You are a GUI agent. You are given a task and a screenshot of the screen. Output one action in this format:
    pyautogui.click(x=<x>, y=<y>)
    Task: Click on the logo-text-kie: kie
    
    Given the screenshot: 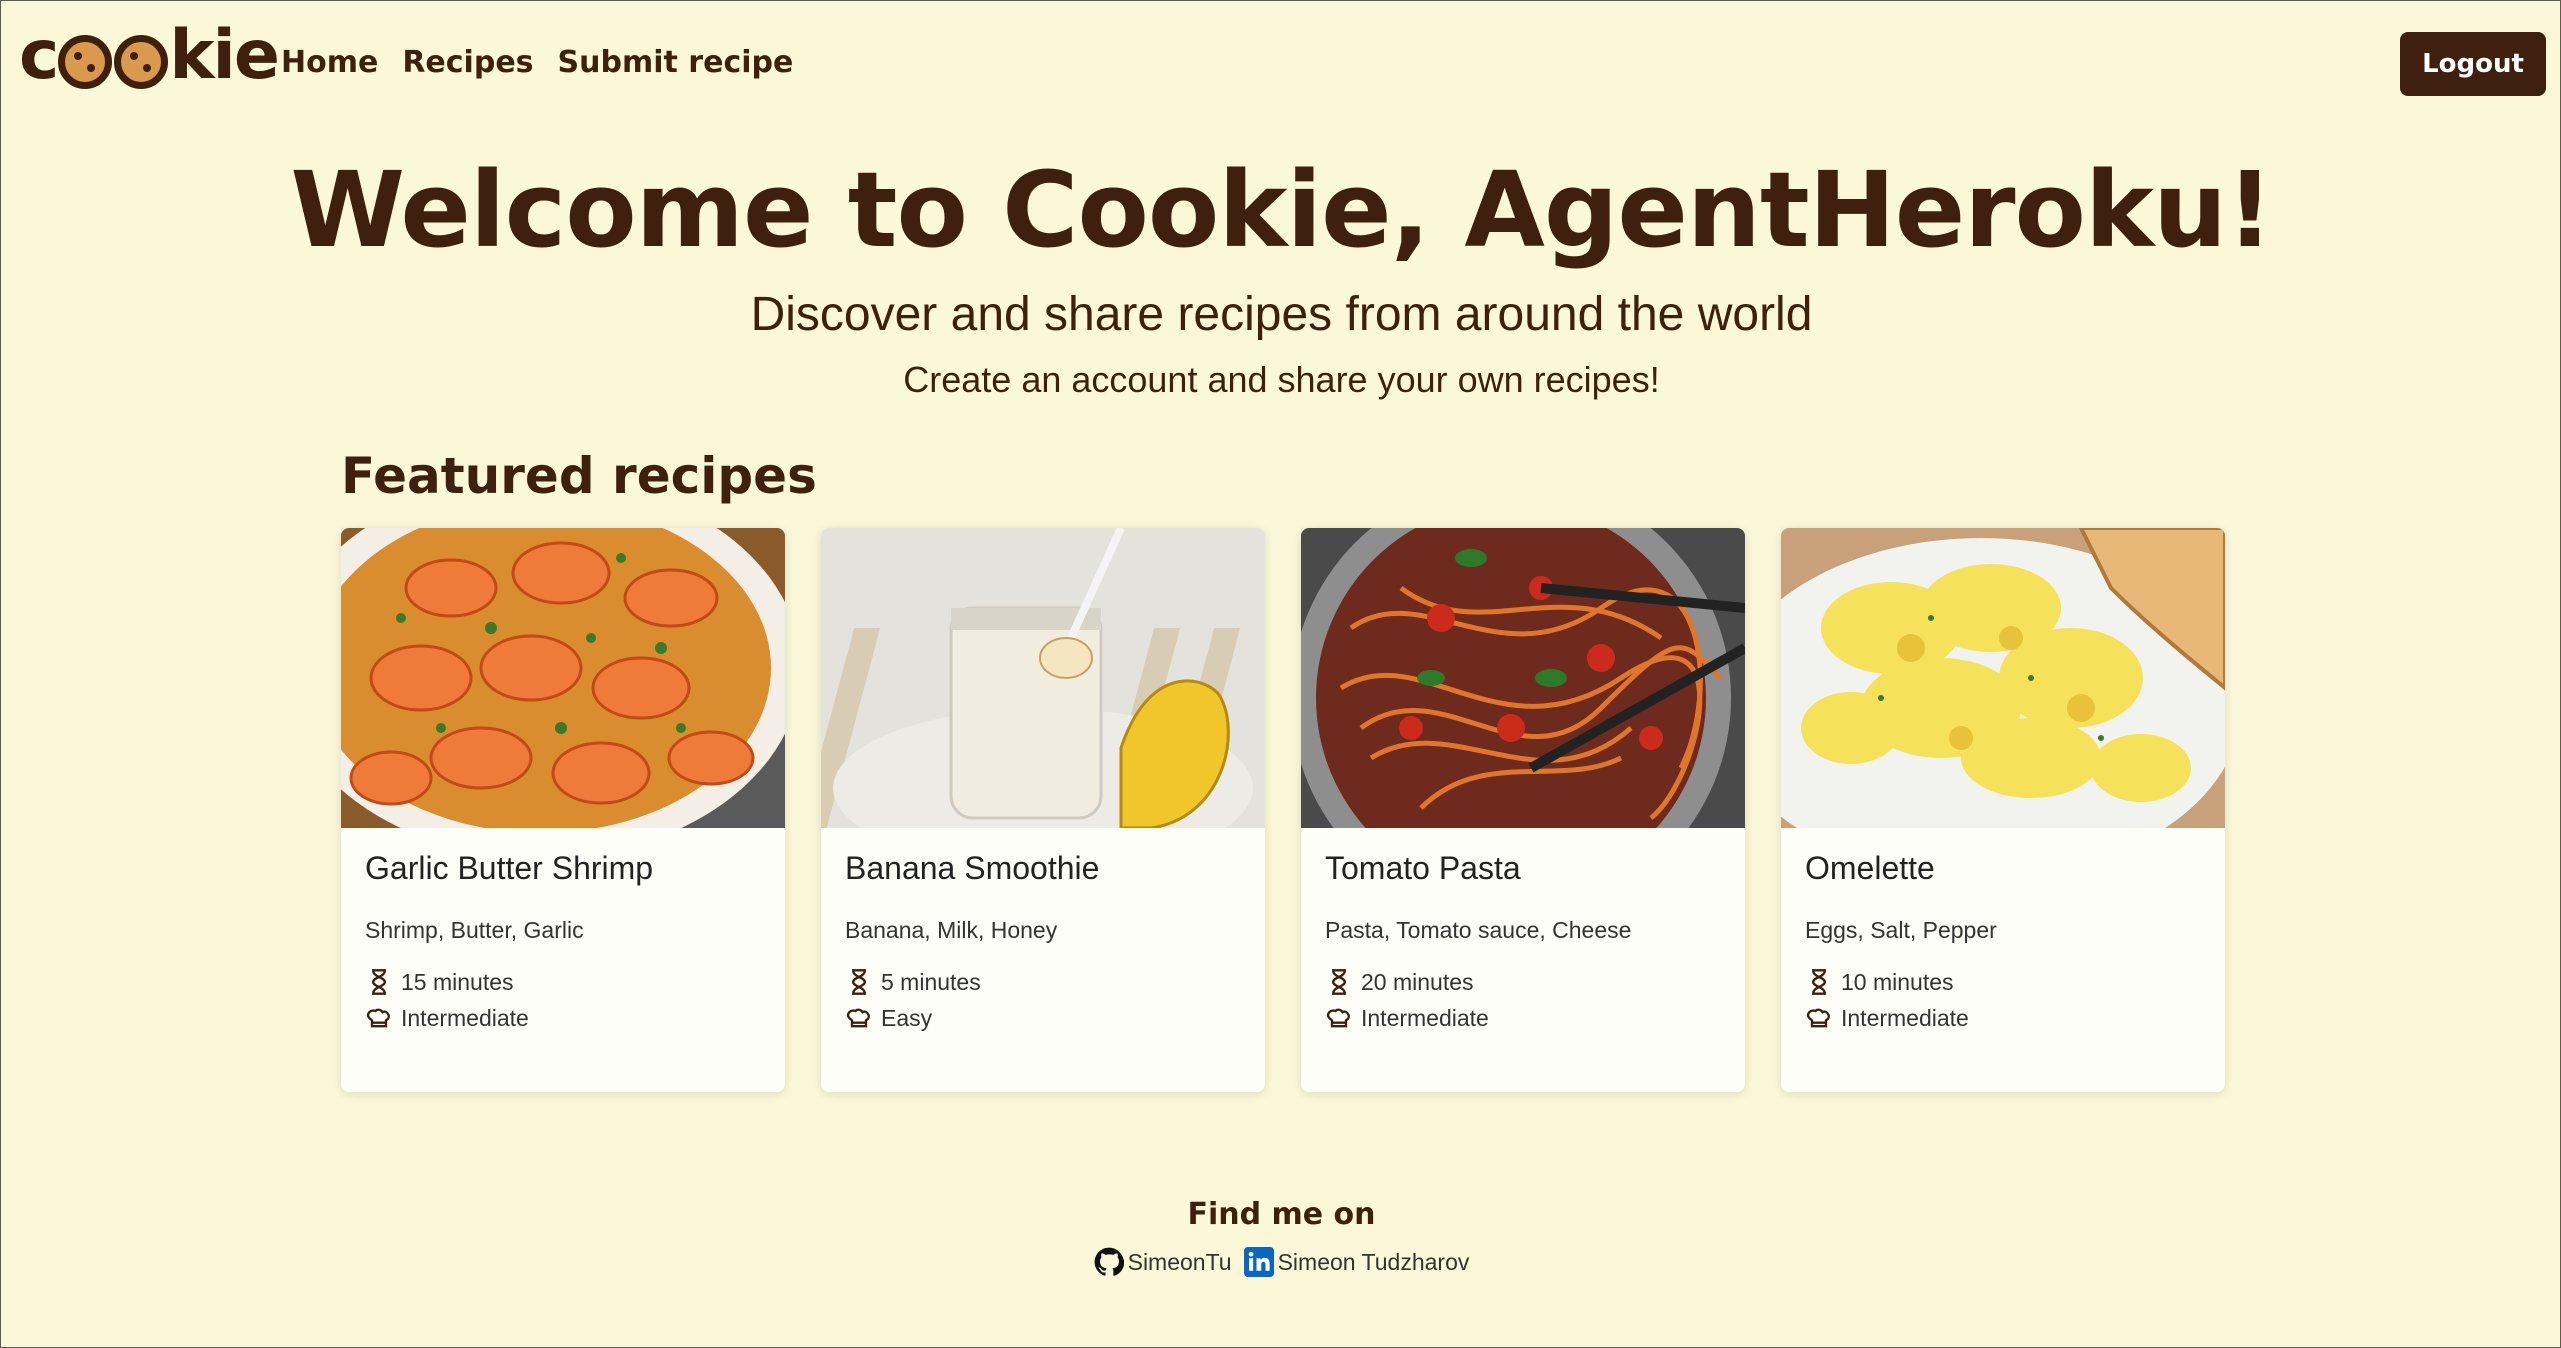 What is the action you would take?
    pyautogui.click(x=224, y=55)
    